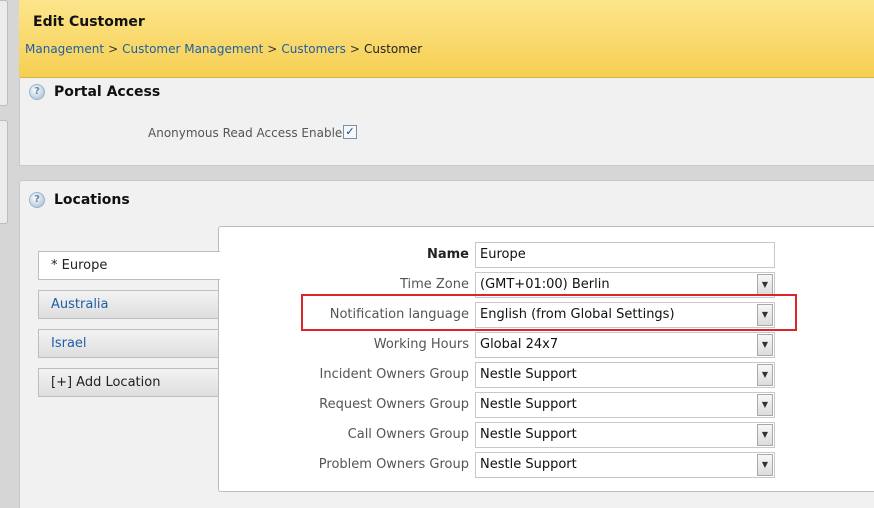 The height and width of the screenshot is (508, 874). I want to click on left-panel-edge-bottom, so click(4, 172).